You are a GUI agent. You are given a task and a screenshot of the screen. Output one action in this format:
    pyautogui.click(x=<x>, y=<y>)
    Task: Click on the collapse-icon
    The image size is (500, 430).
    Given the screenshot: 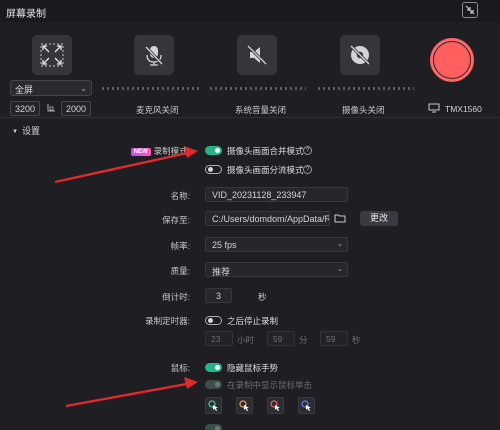 What is the action you would take?
    pyautogui.click(x=470, y=10)
    